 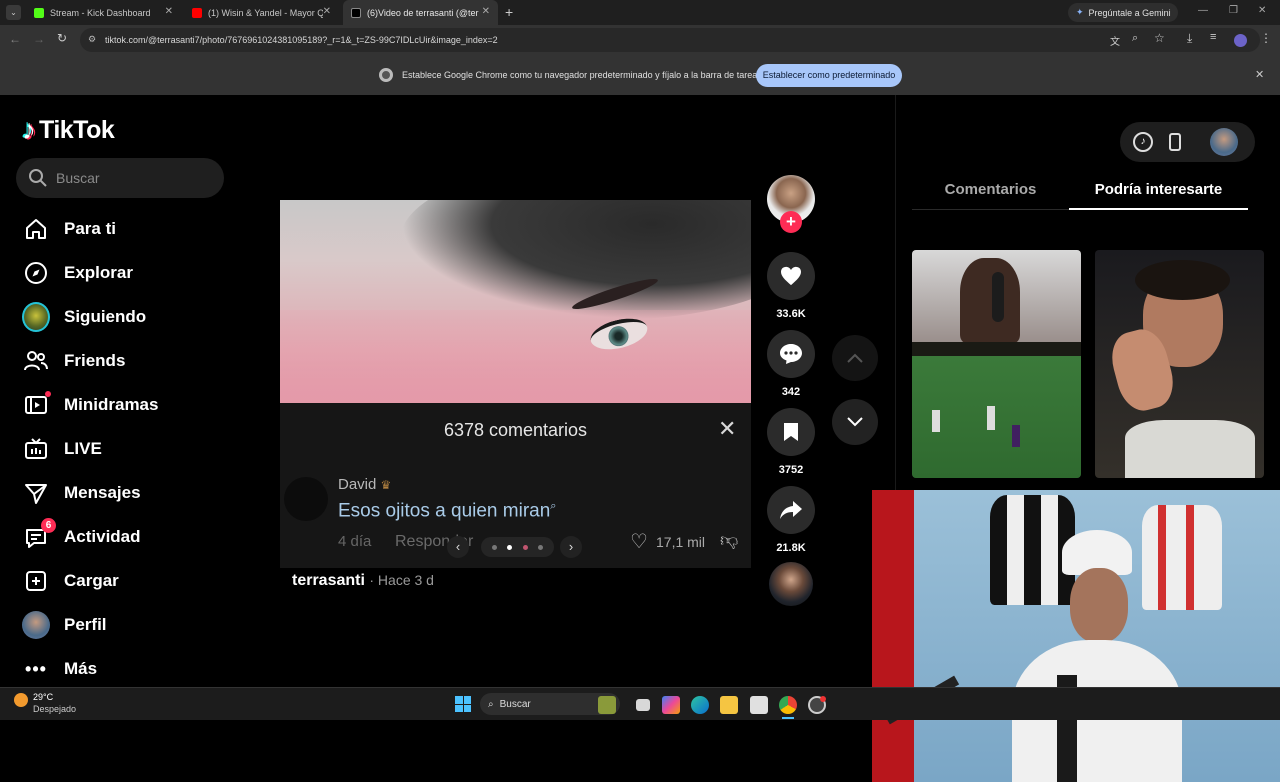 I want to click on browser-tab-tiktok: (6)Video de terrasanti (@terras ✕, so click(x=420, y=12).